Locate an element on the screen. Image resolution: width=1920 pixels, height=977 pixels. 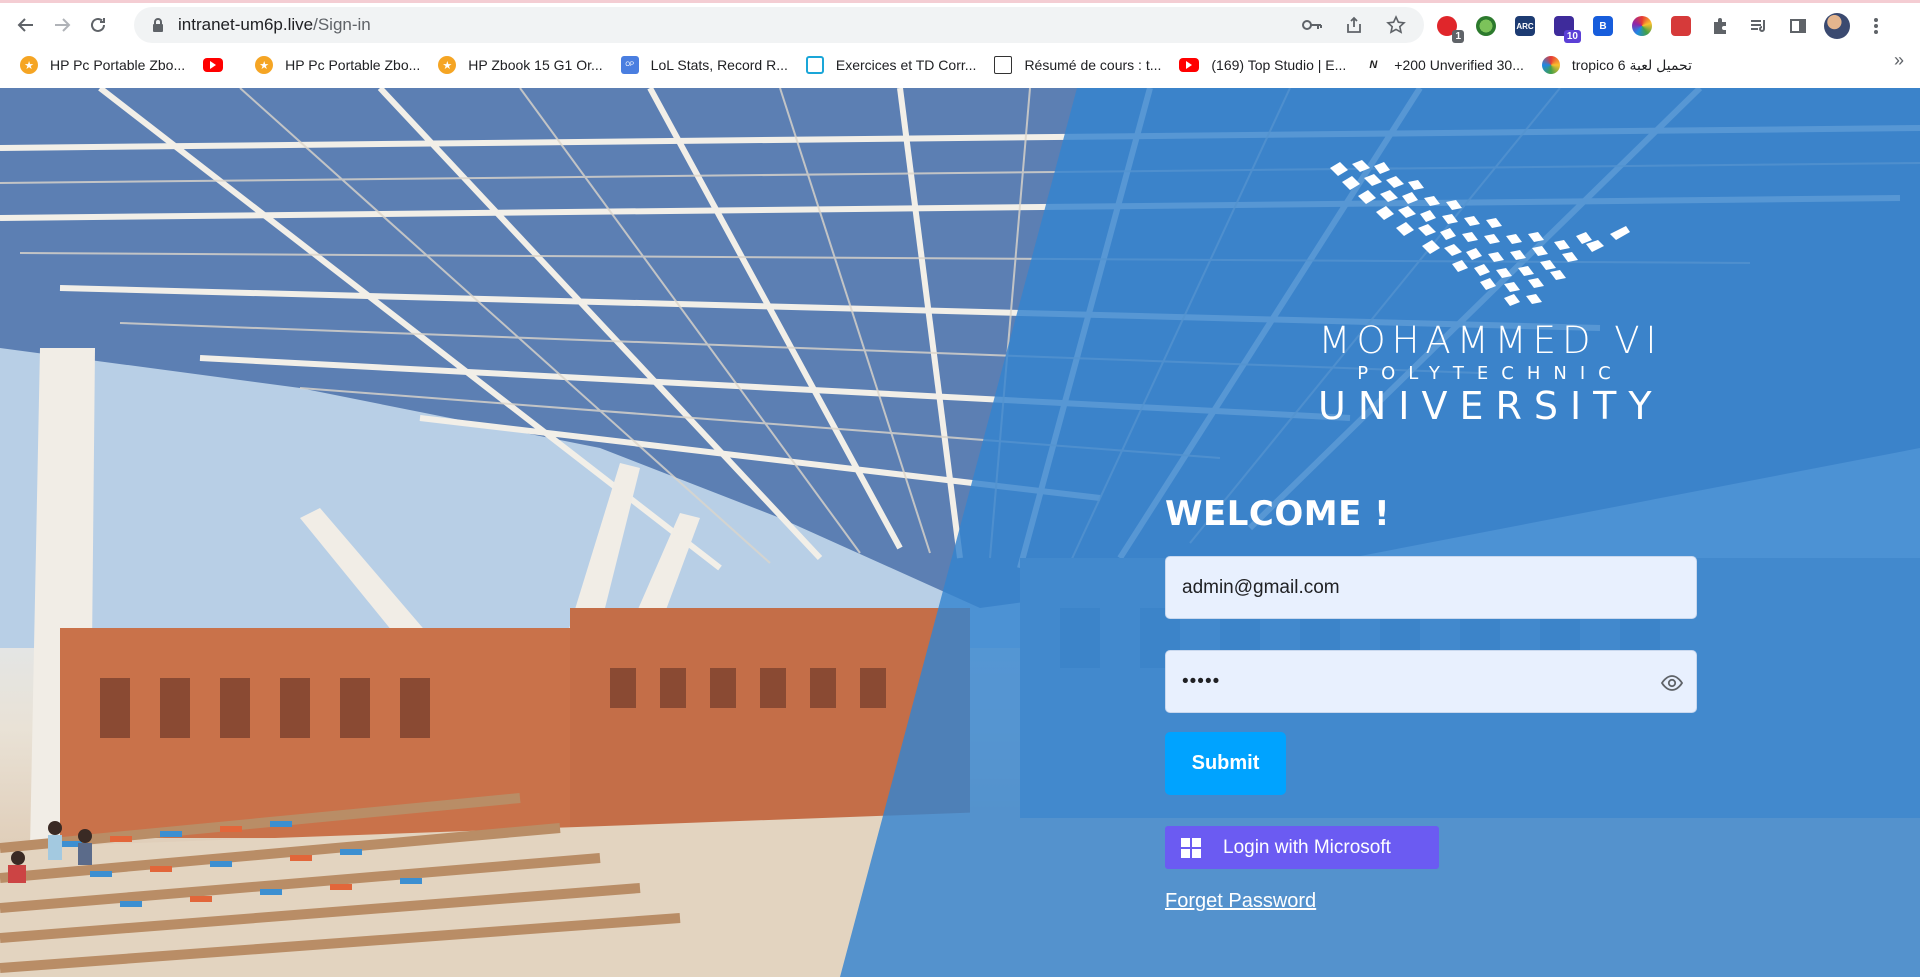
reload-button is located at coordinates (98, 25).